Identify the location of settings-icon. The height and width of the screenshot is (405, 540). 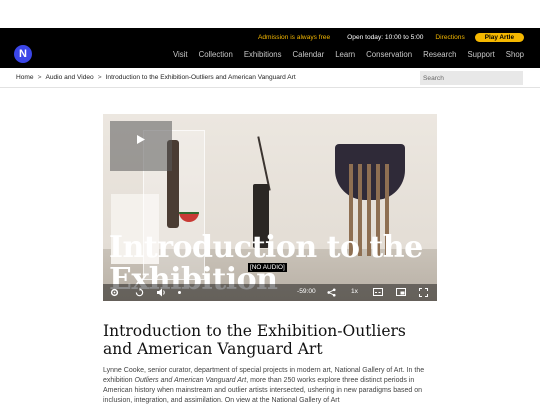
(114, 293).